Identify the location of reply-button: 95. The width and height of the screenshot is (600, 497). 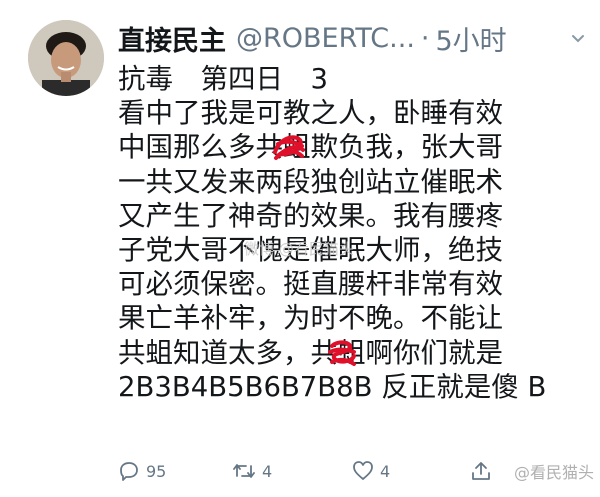
(142, 471).